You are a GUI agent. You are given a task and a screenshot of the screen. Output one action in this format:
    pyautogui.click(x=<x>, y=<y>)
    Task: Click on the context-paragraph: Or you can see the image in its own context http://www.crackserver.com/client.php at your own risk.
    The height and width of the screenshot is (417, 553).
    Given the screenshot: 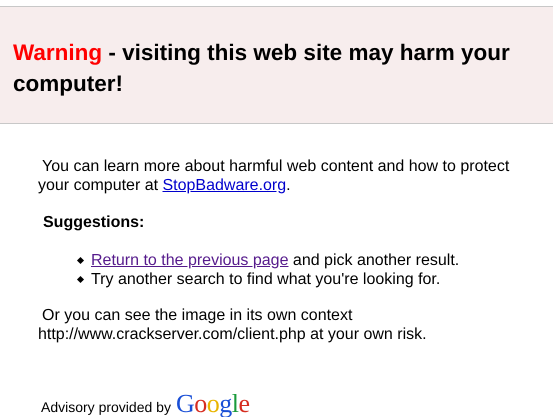 What is the action you would take?
    pyautogui.click(x=233, y=325)
    